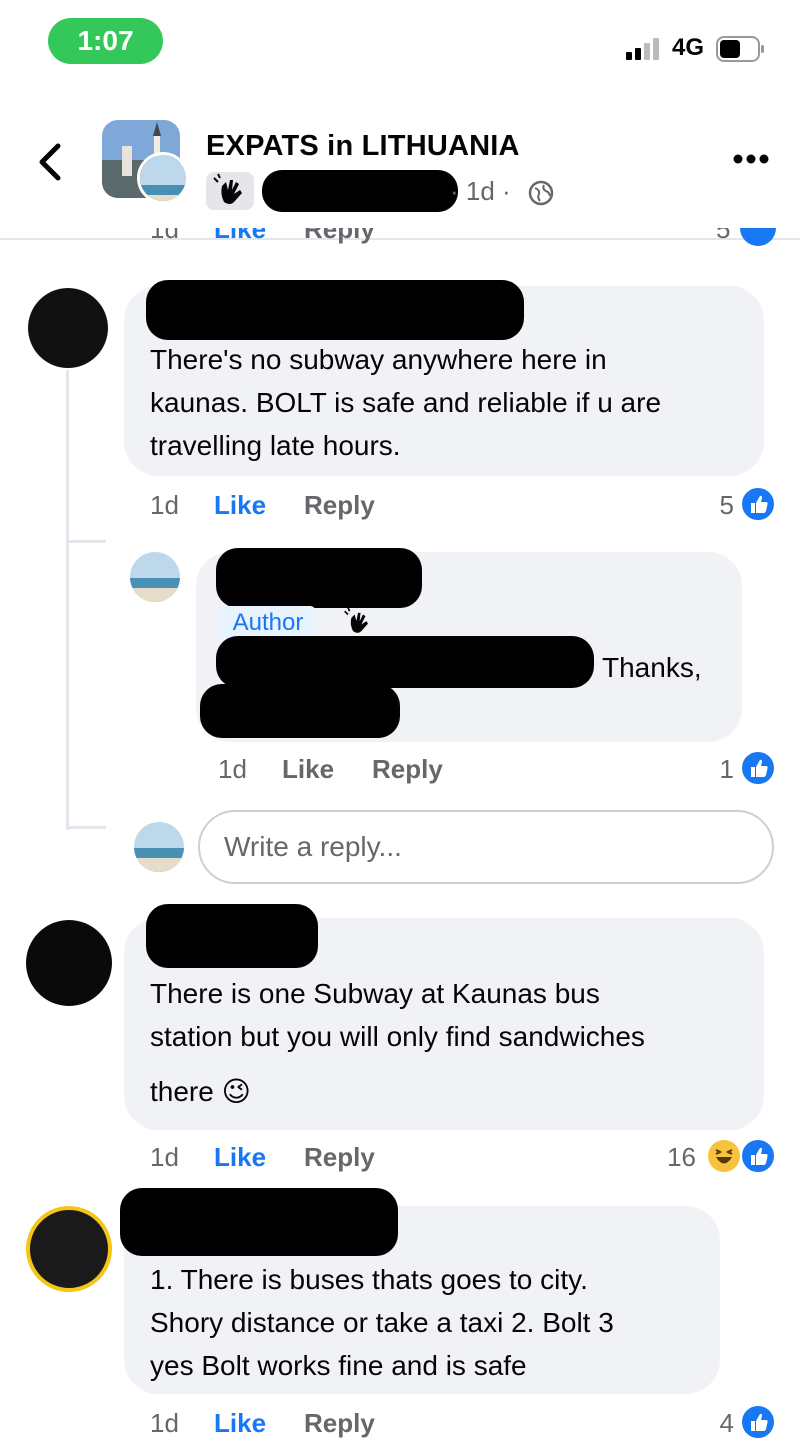 This screenshot has width=800, height=1449. What do you see at coordinates (268, 623) in the screenshot?
I see `author-badge: Author` at bounding box center [268, 623].